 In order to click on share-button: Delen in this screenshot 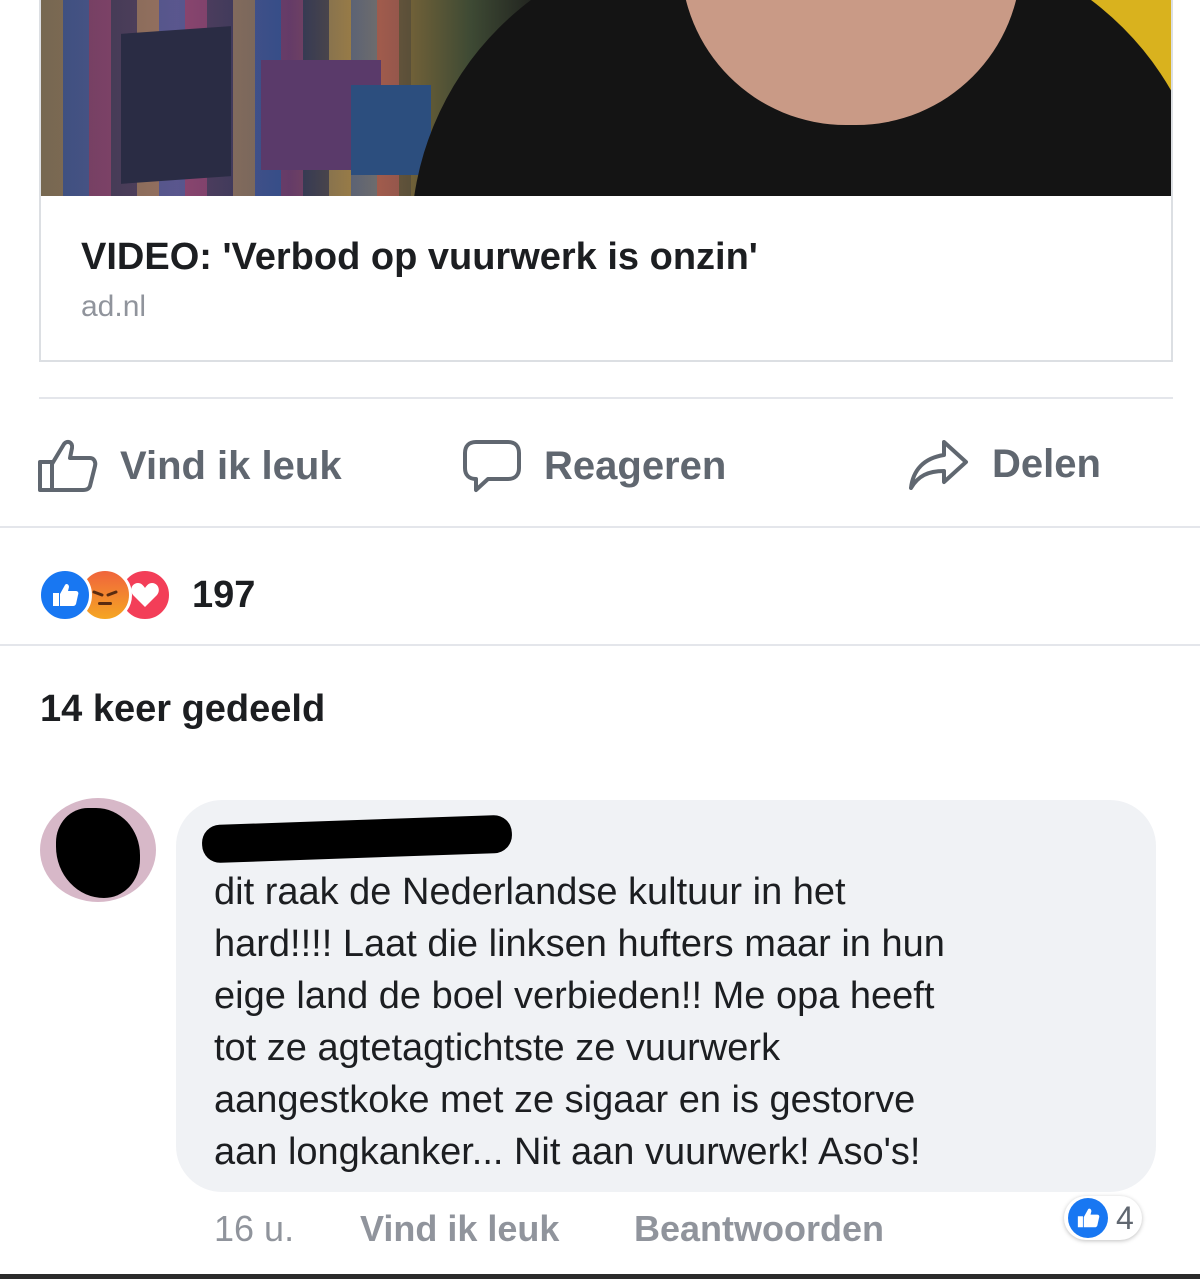, I will do `click(1004, 464)`.